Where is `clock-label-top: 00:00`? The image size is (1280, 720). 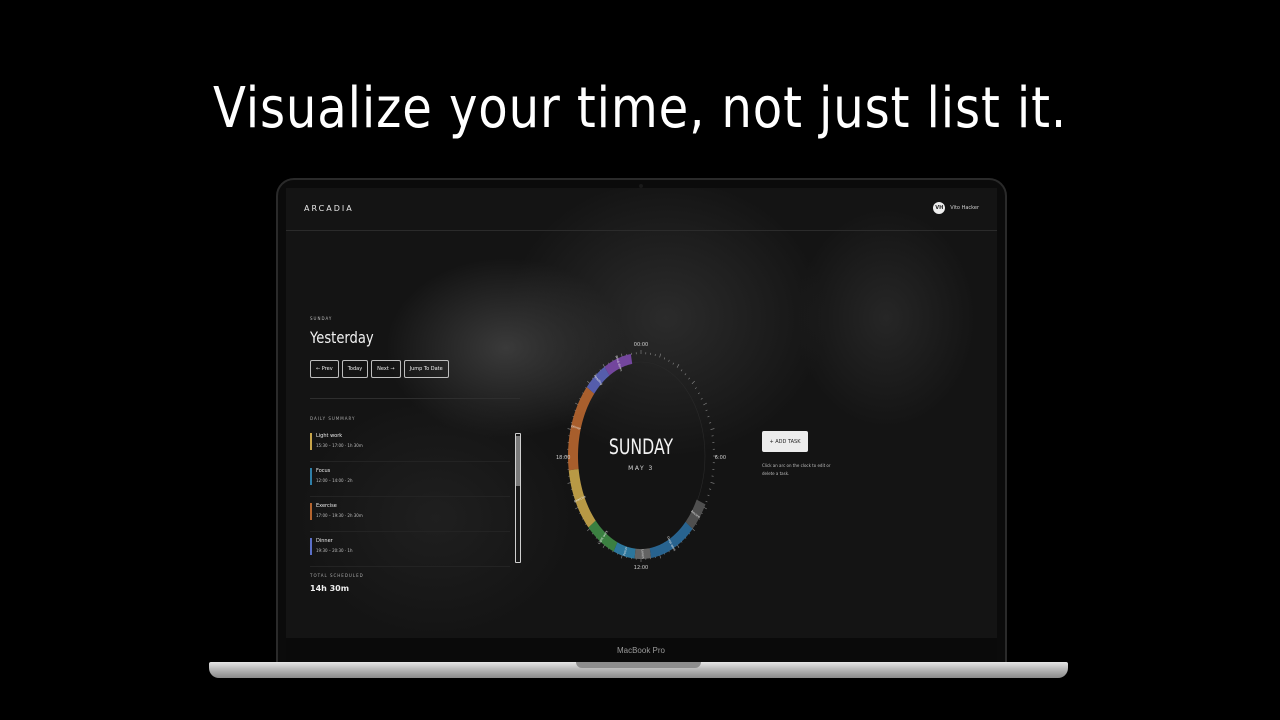 clock-label-top: 00:00 is located at coordinates (641, 345).